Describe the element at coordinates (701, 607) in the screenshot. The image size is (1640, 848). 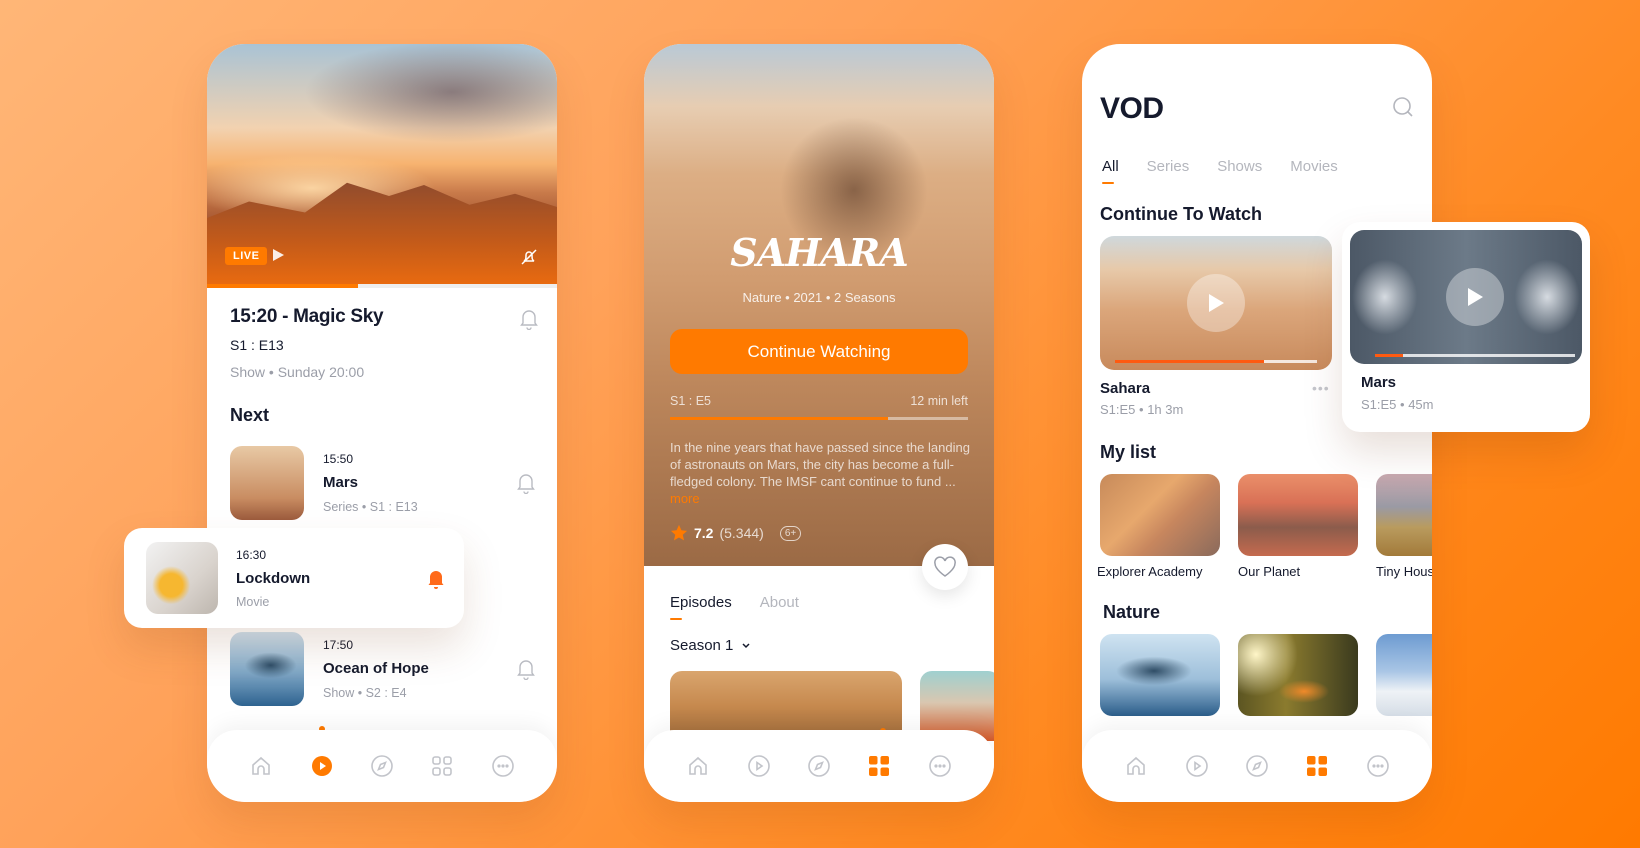
I see `tab-episodes: Episodes` at that location.